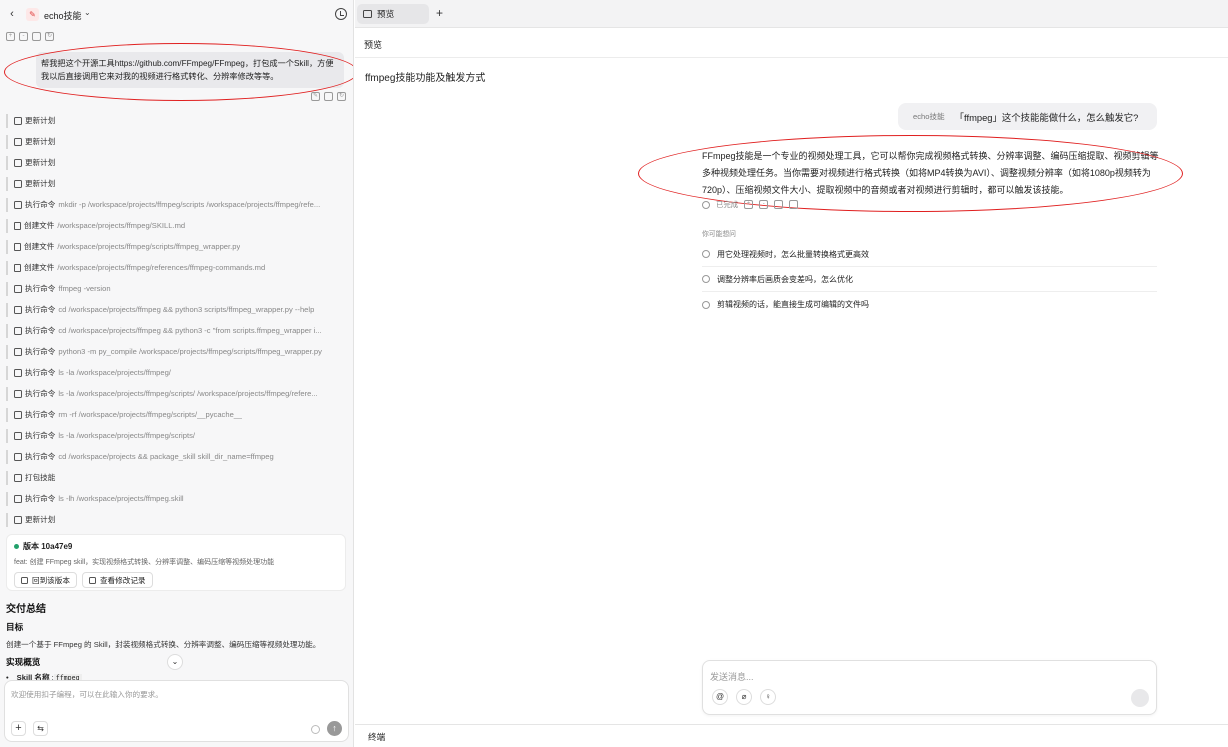  What do you see at coordinates (727, 204) in the screenshot?
I see `answer-status: 已完成` at bounding box center [727, 204].